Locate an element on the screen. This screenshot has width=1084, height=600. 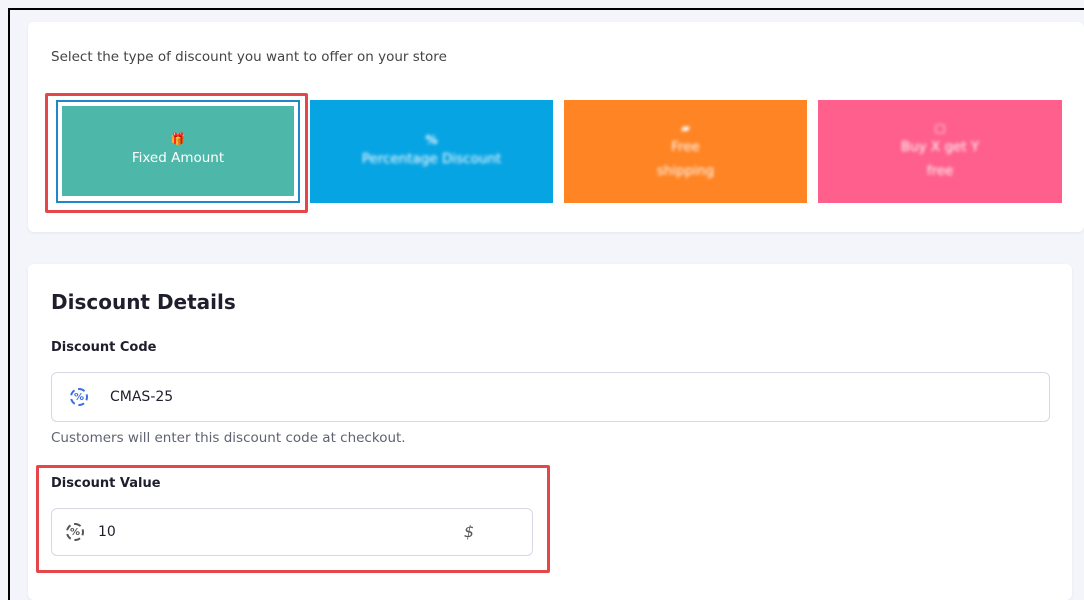
blurred-content: % Percentage Discount is located at coordinates (432, 152).